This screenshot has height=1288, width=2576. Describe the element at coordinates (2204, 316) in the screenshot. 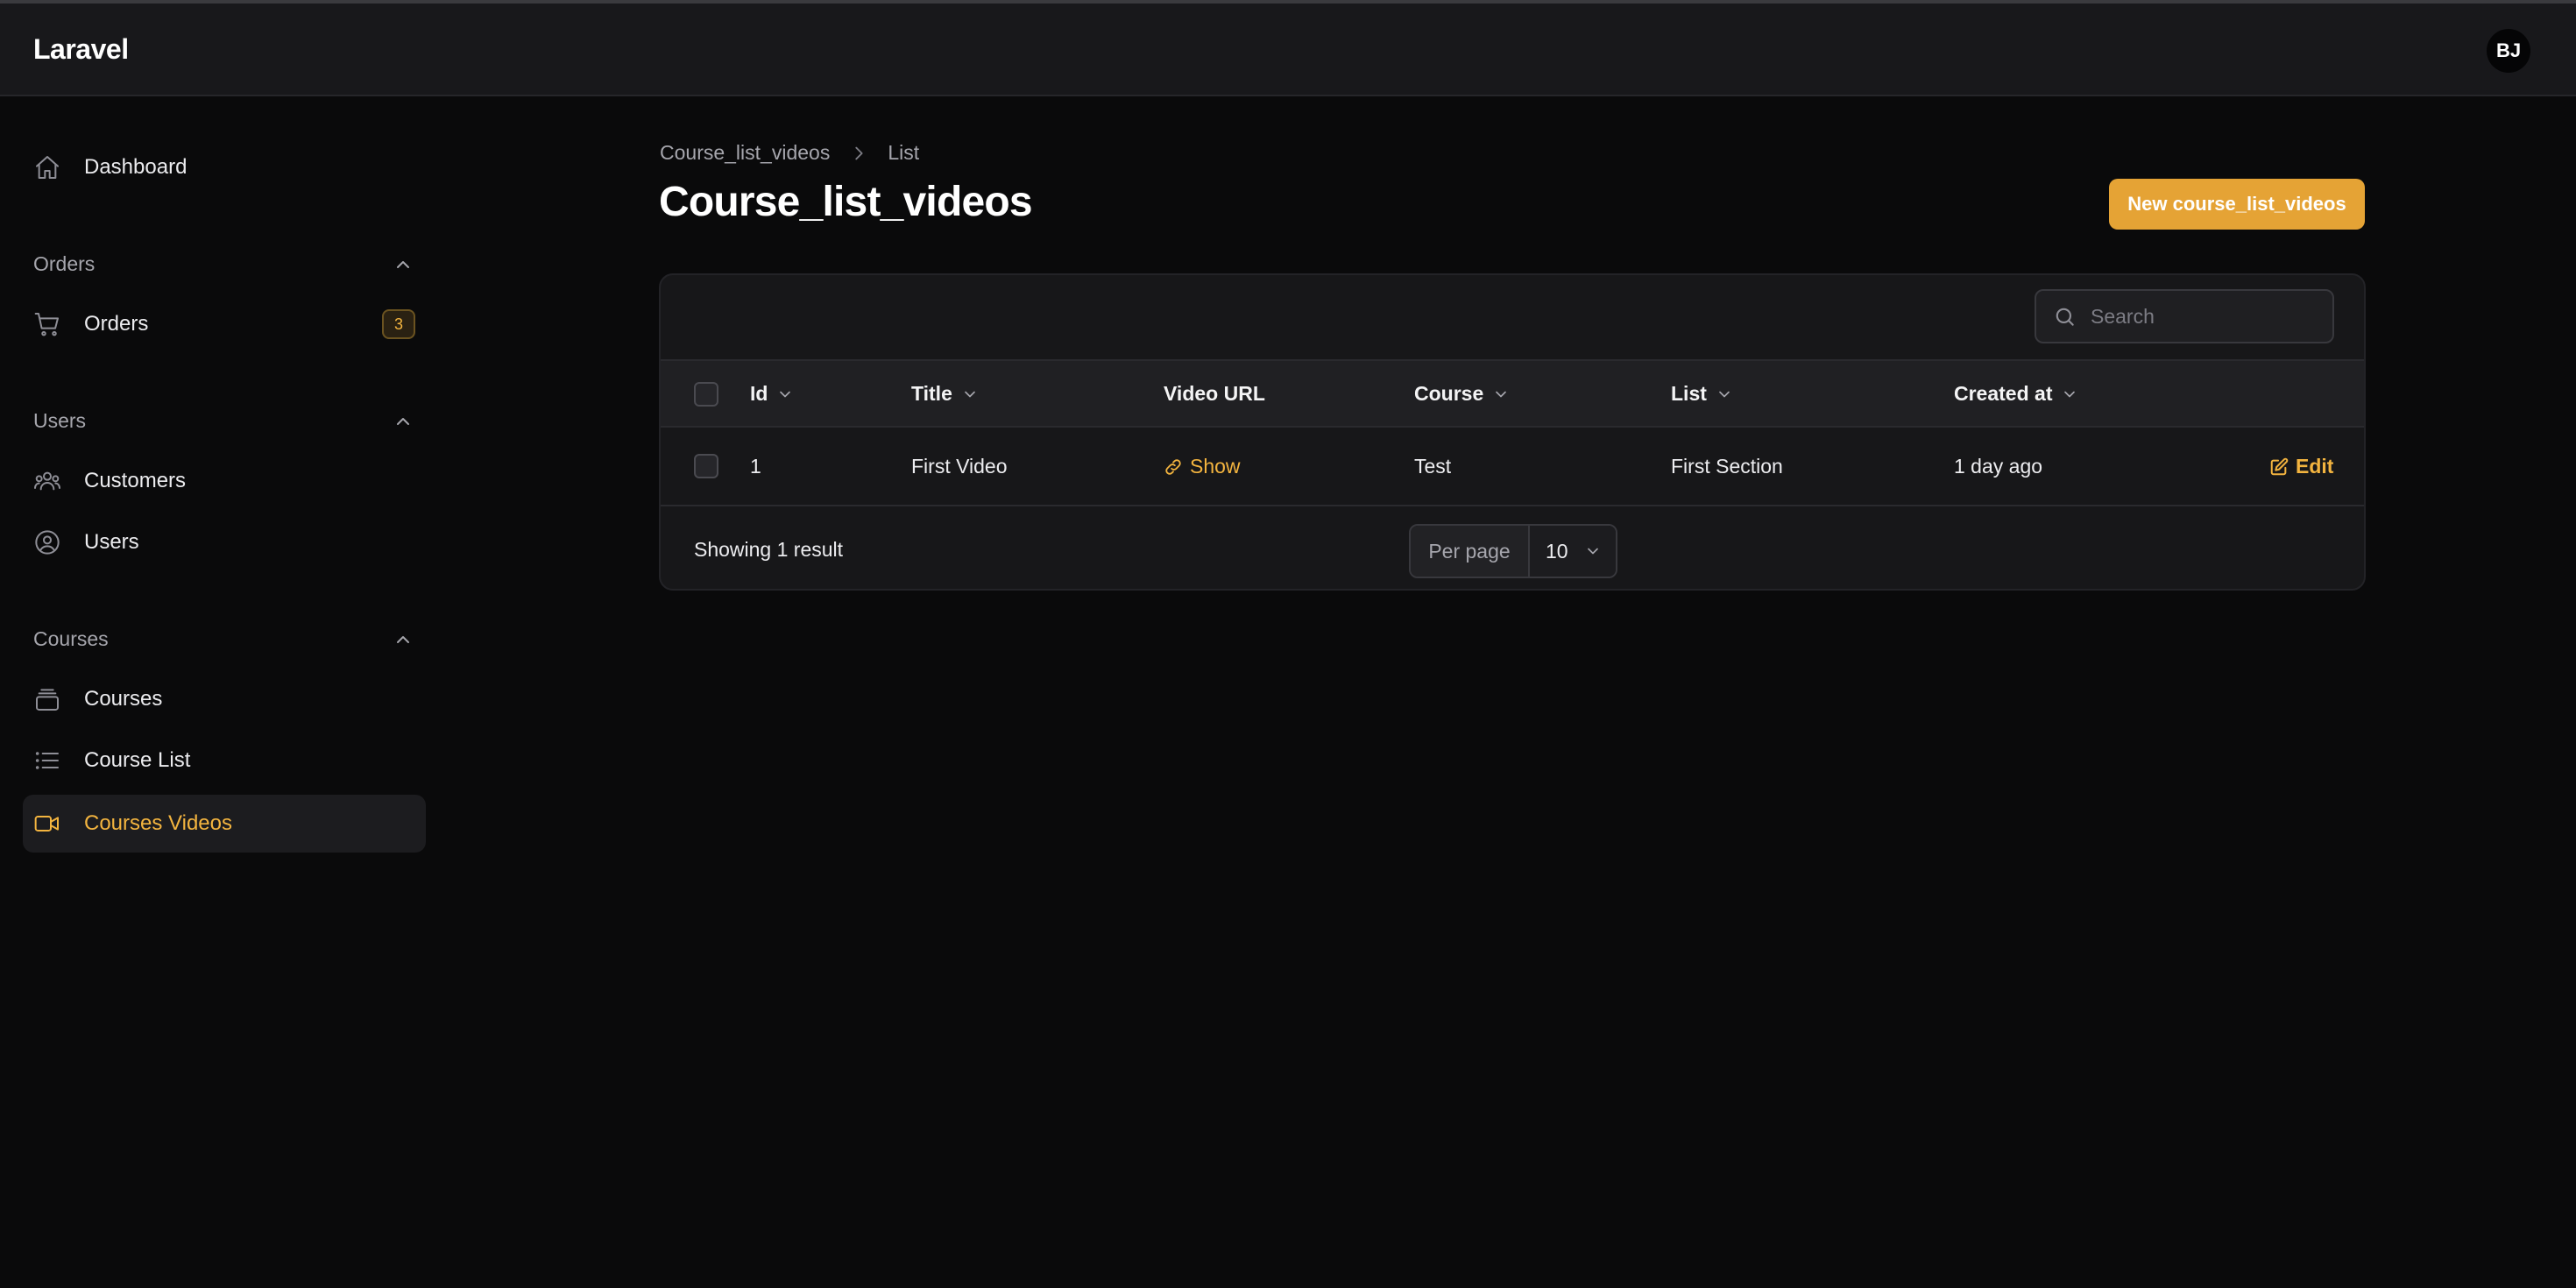

I see `search-input` at that location.